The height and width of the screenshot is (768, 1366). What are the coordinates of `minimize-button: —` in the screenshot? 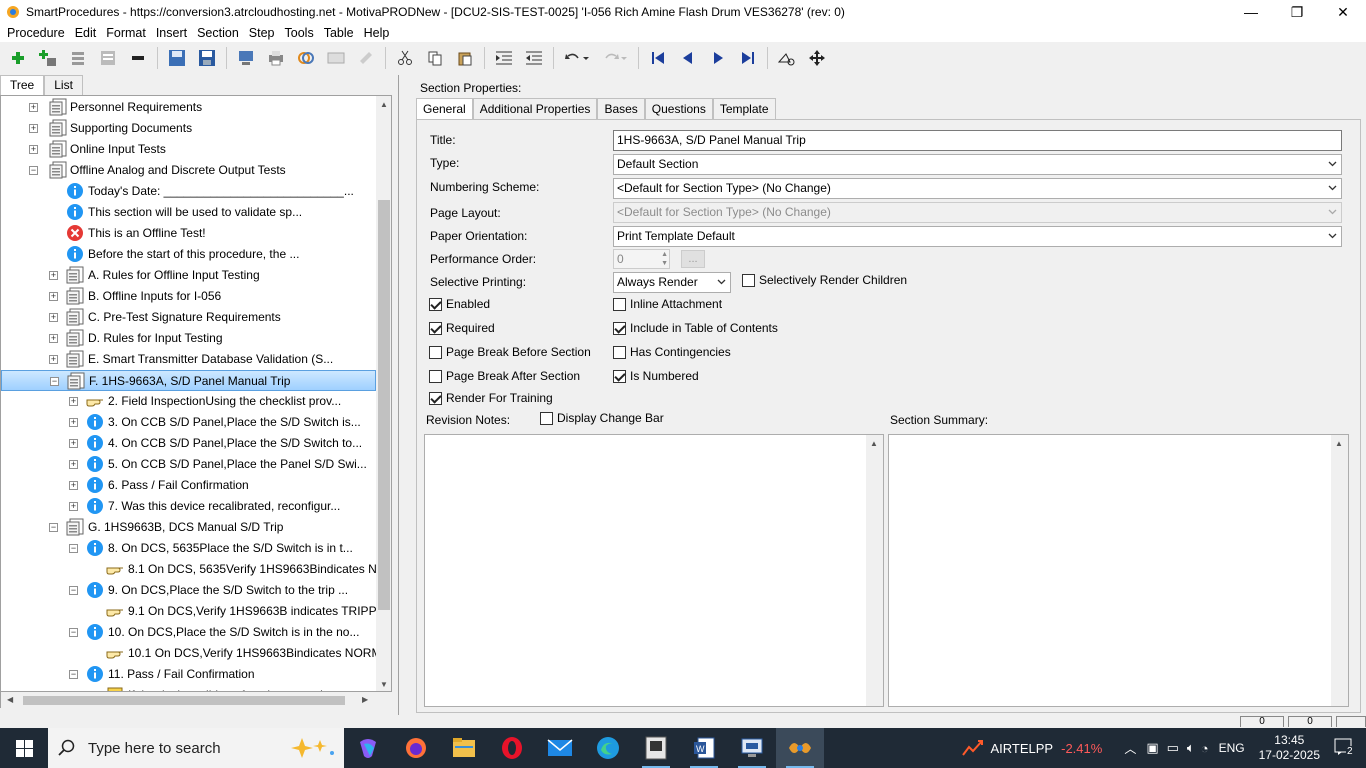 It's located at (1251, 12).